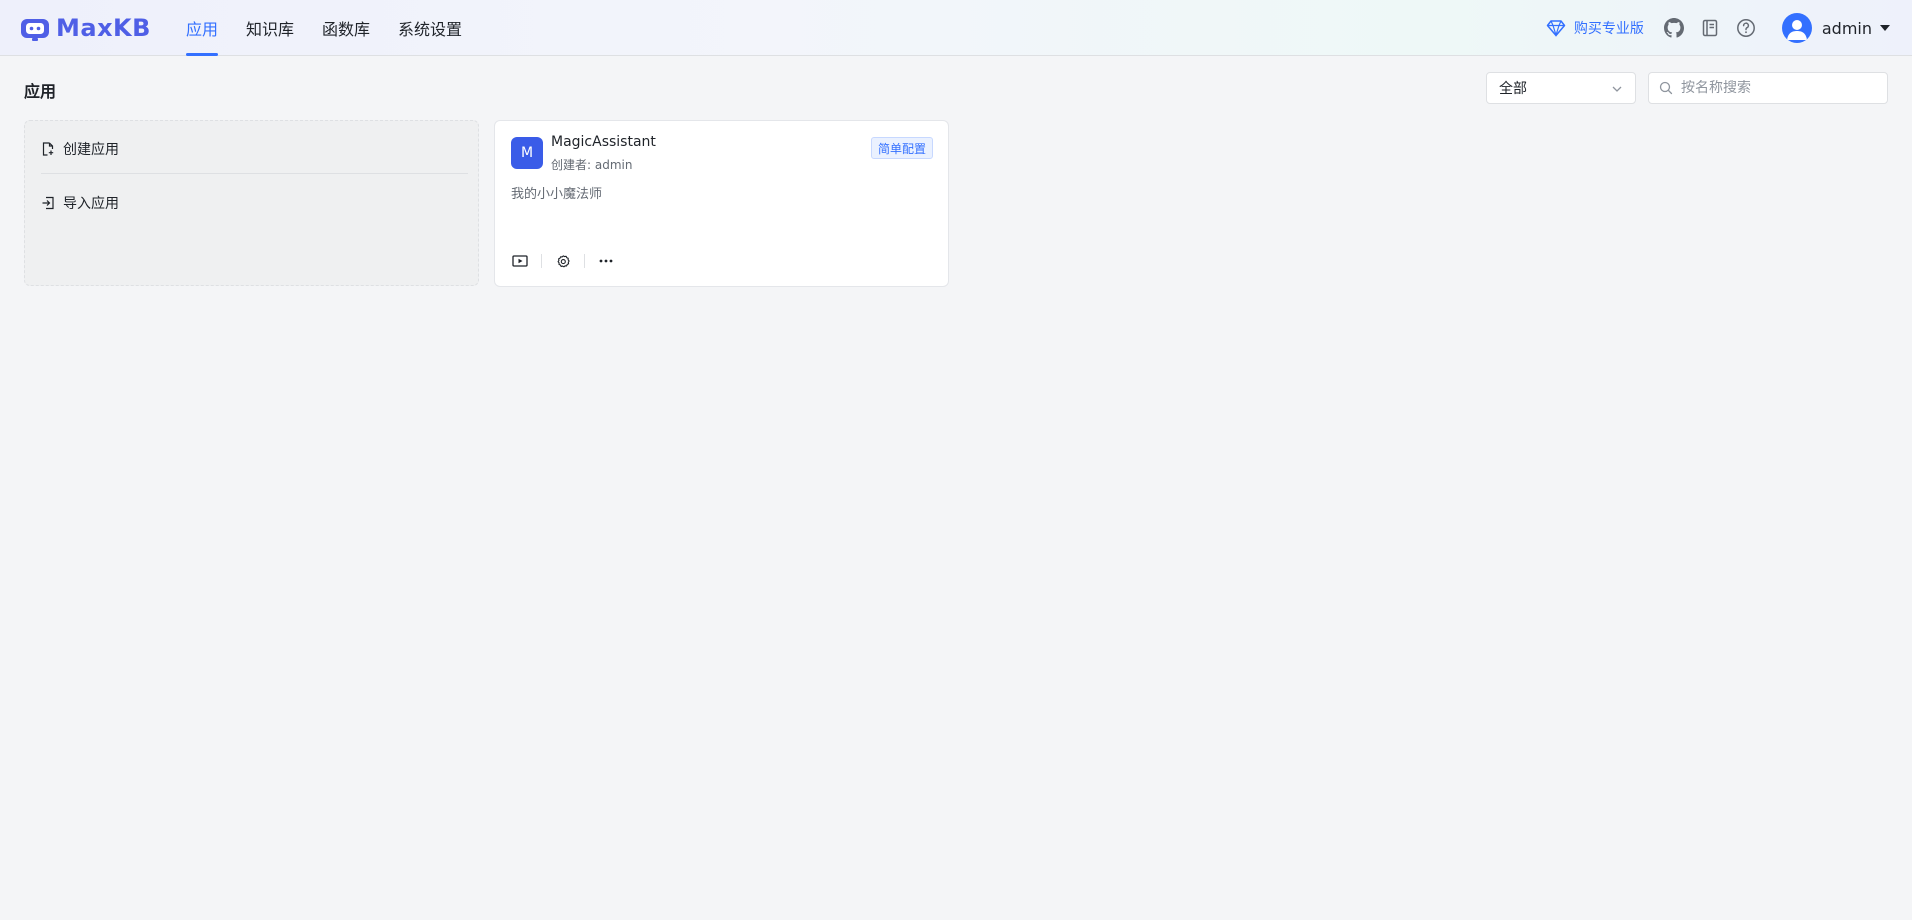  I want to click on search-icon, so click(1666, 88).